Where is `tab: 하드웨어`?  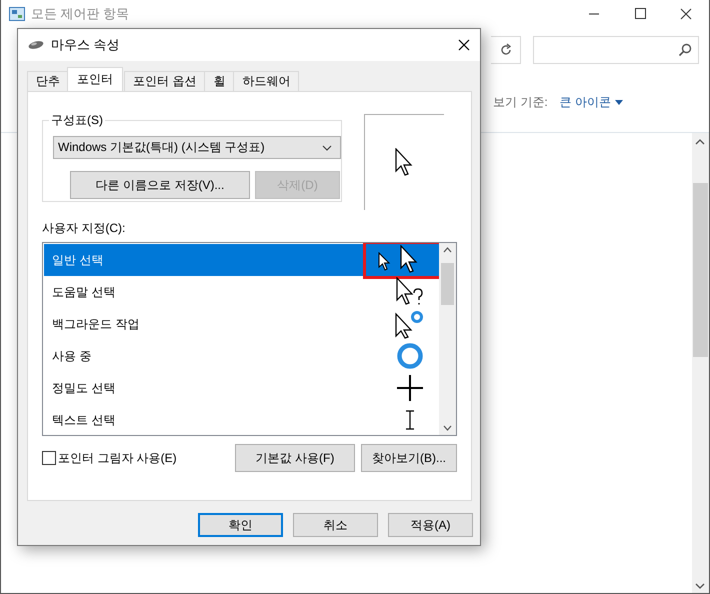 tab: 하드웨어 is located at coordinates (266, 81).